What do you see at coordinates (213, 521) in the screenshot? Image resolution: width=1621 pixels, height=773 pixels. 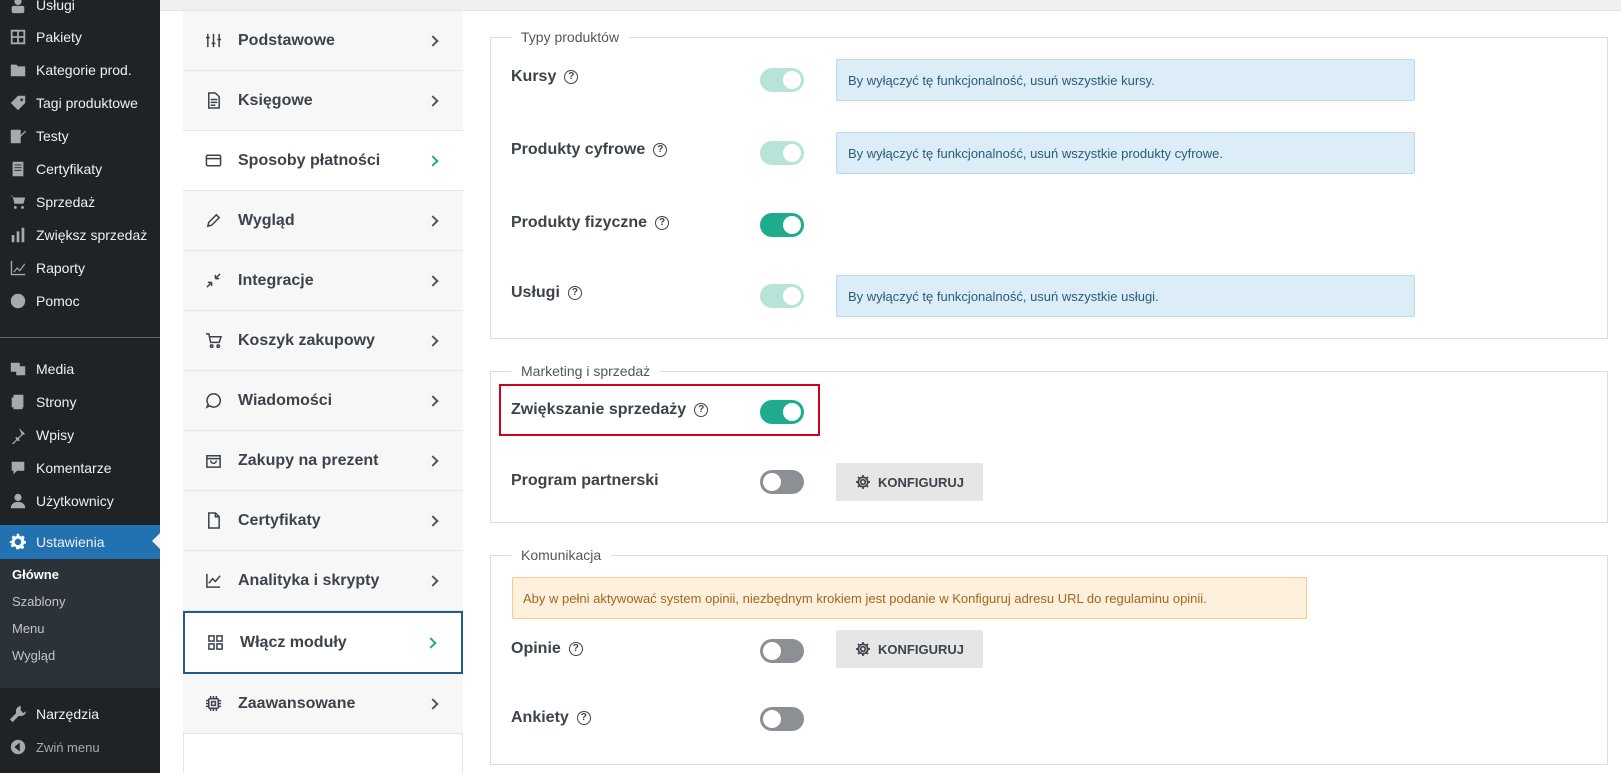 I see `file-icon` at bounding box center [213, 521].